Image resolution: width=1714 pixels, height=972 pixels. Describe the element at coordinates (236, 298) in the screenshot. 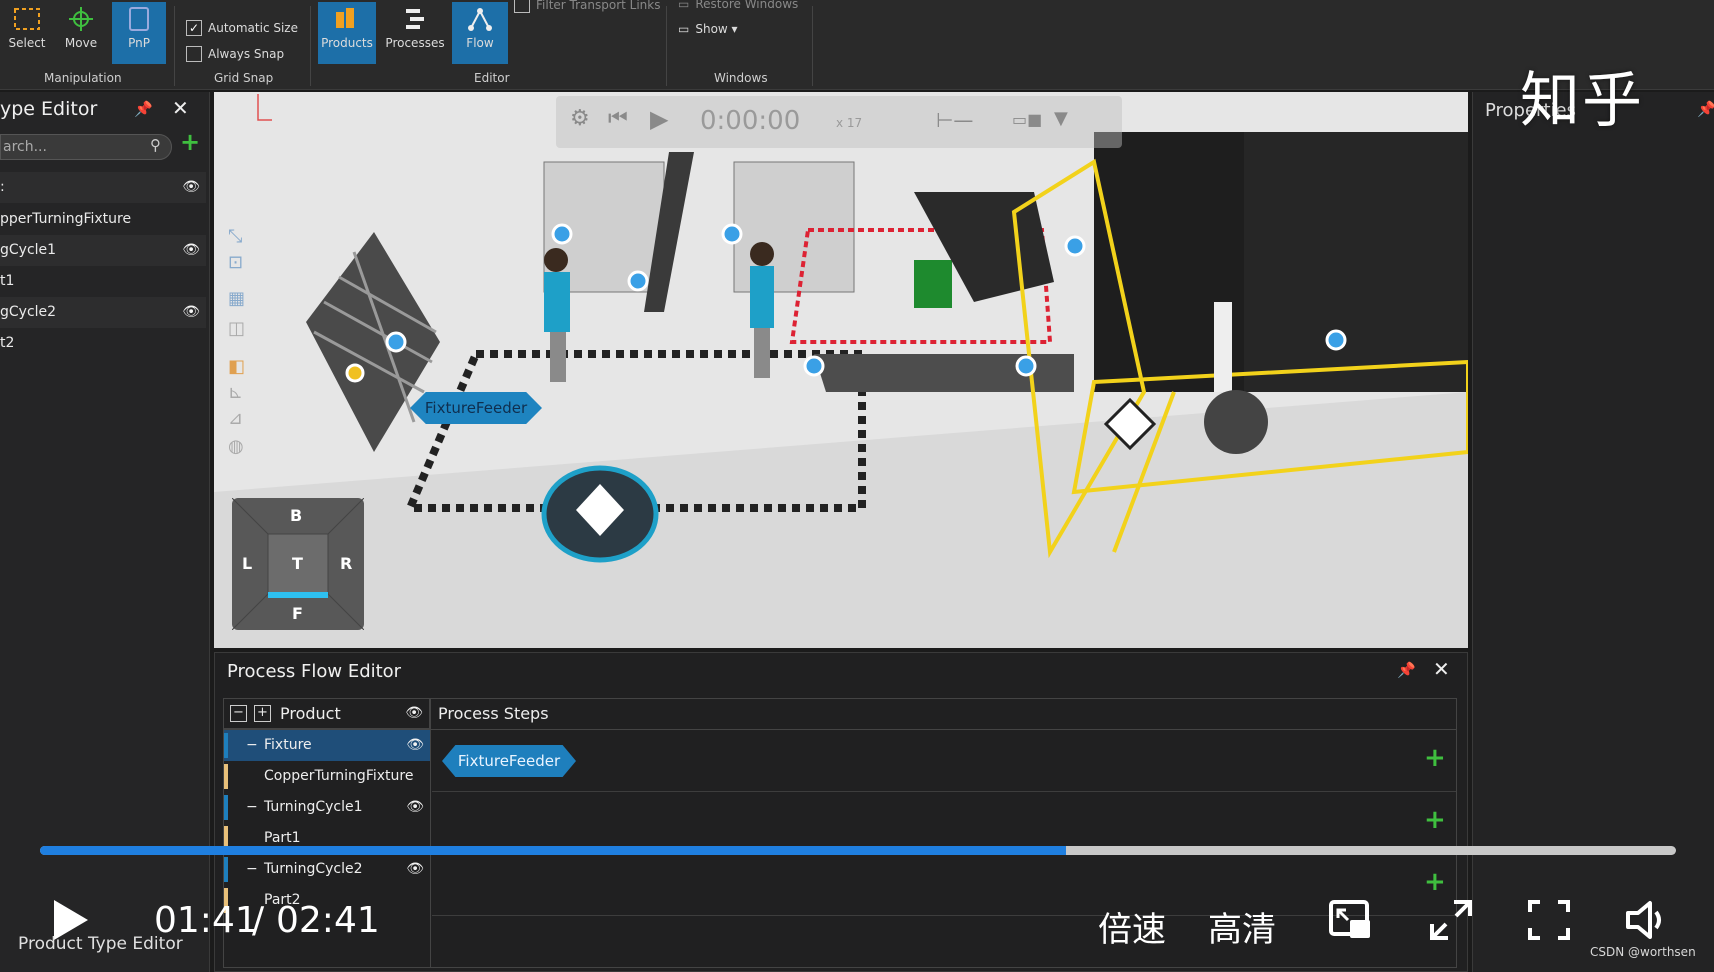

I see `grid-view-icon: ▦` at that location.